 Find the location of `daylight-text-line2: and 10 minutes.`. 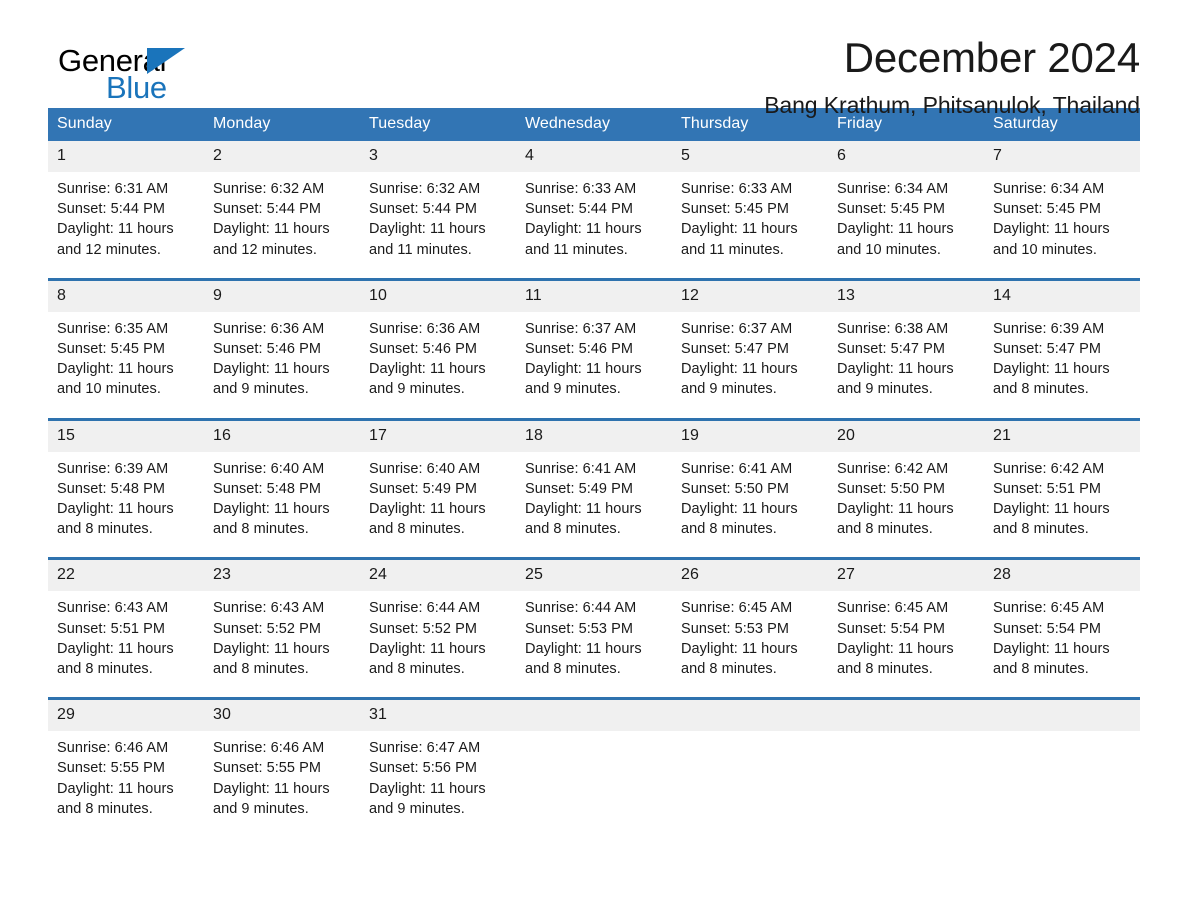

daylight-text-line2: and 10 minutes. is located at coordinates (109, 389).